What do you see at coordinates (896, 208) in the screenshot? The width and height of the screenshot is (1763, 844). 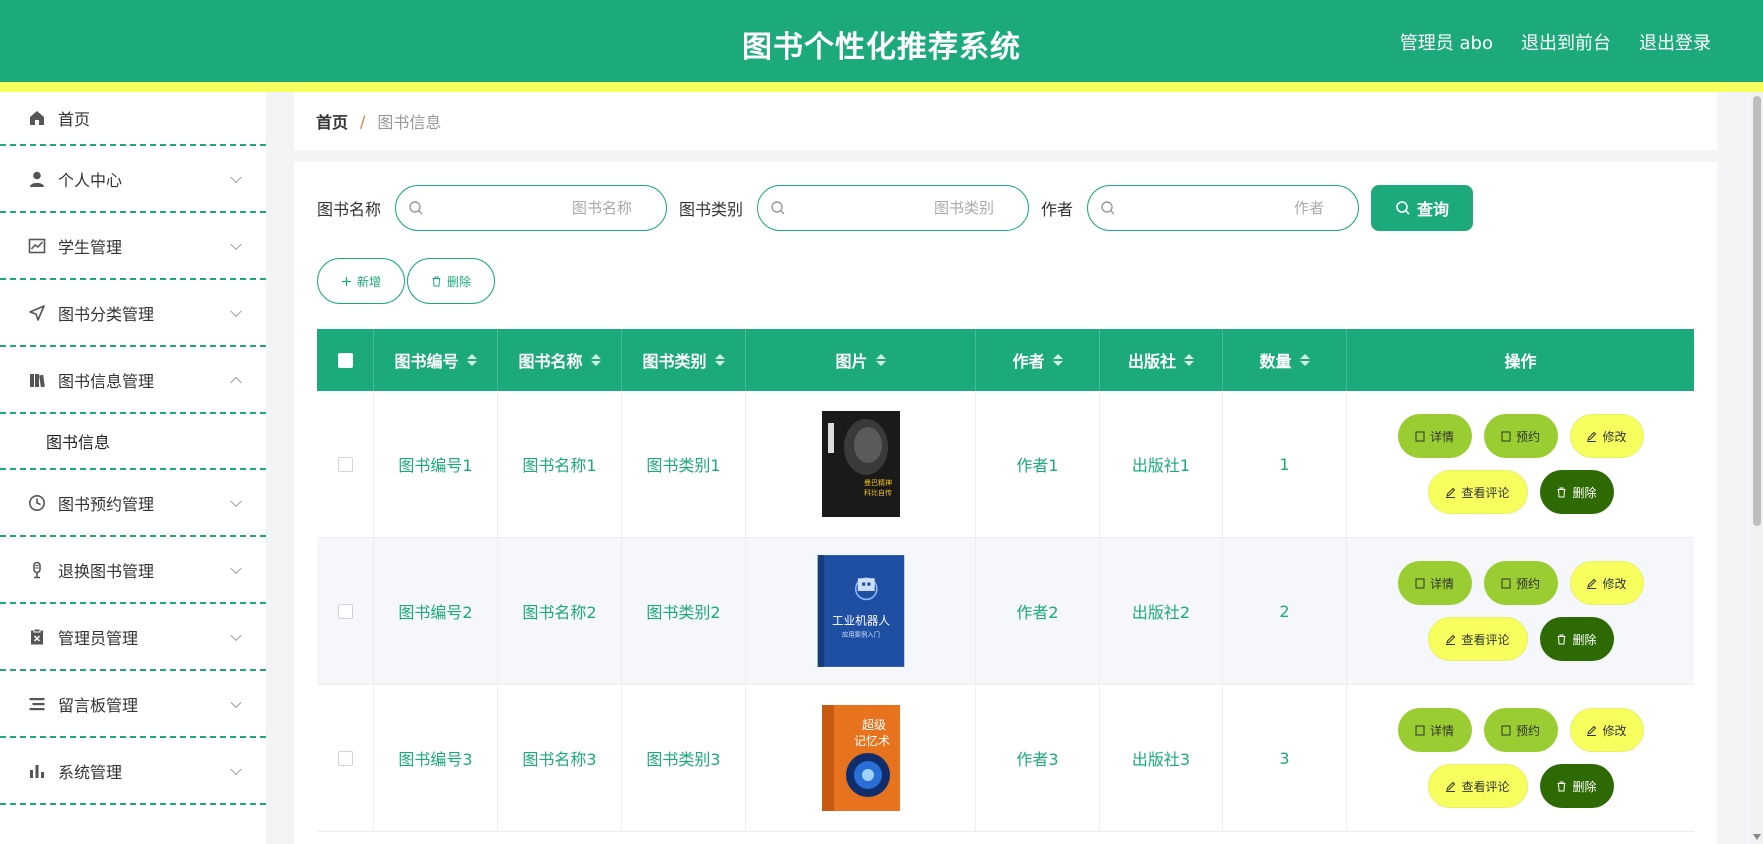 I see `book-category-input` at bounding box center [896, 208].